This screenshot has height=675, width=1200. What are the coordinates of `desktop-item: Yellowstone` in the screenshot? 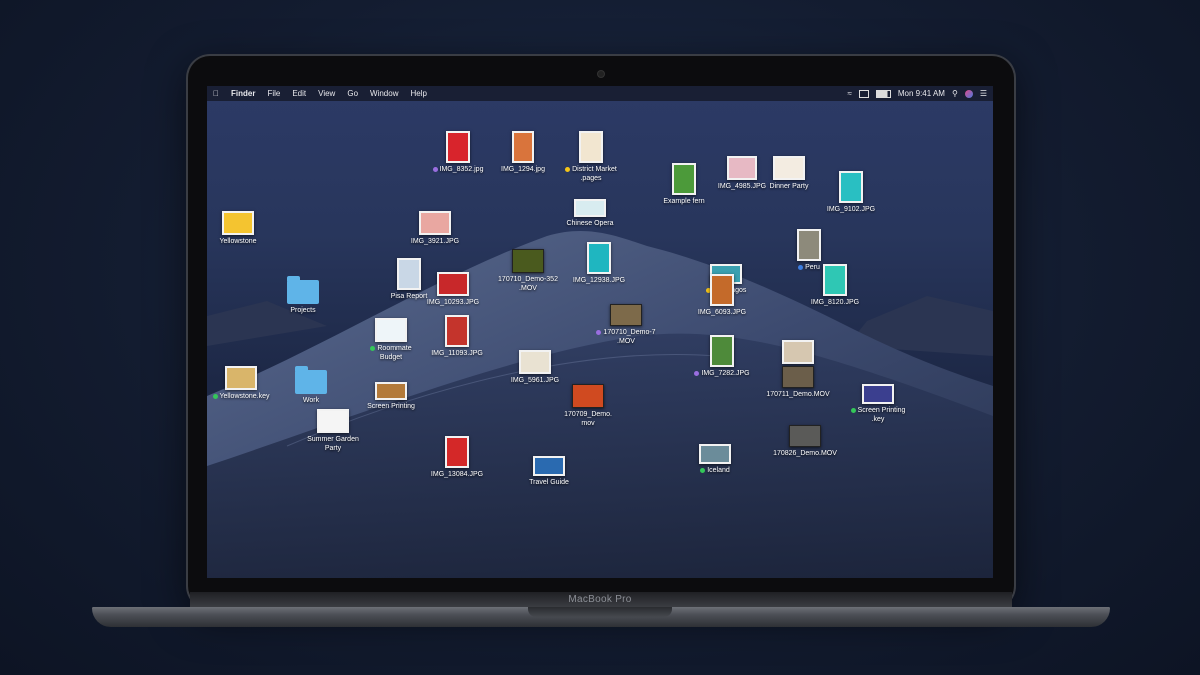 It's located at (242, 228).